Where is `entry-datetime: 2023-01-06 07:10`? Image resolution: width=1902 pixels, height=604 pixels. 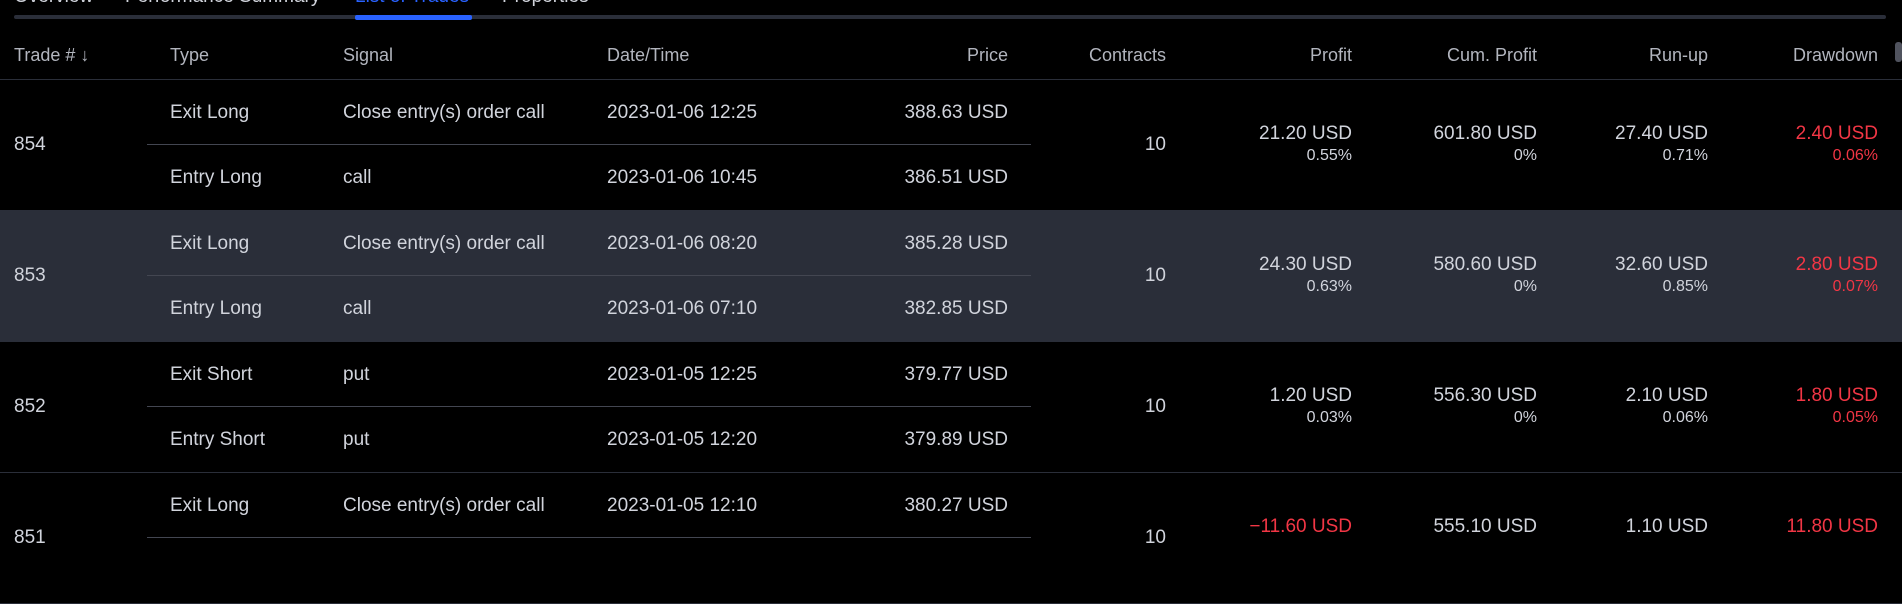
entry-datetime: 2023-01-06 07:10 is located at coordinates (682, 308).